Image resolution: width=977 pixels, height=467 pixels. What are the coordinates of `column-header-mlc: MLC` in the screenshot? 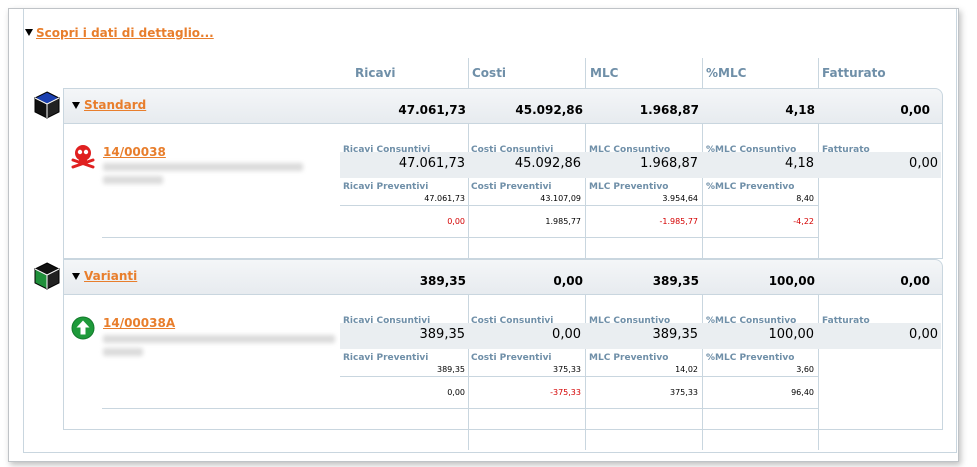 It's located at (604, 73).